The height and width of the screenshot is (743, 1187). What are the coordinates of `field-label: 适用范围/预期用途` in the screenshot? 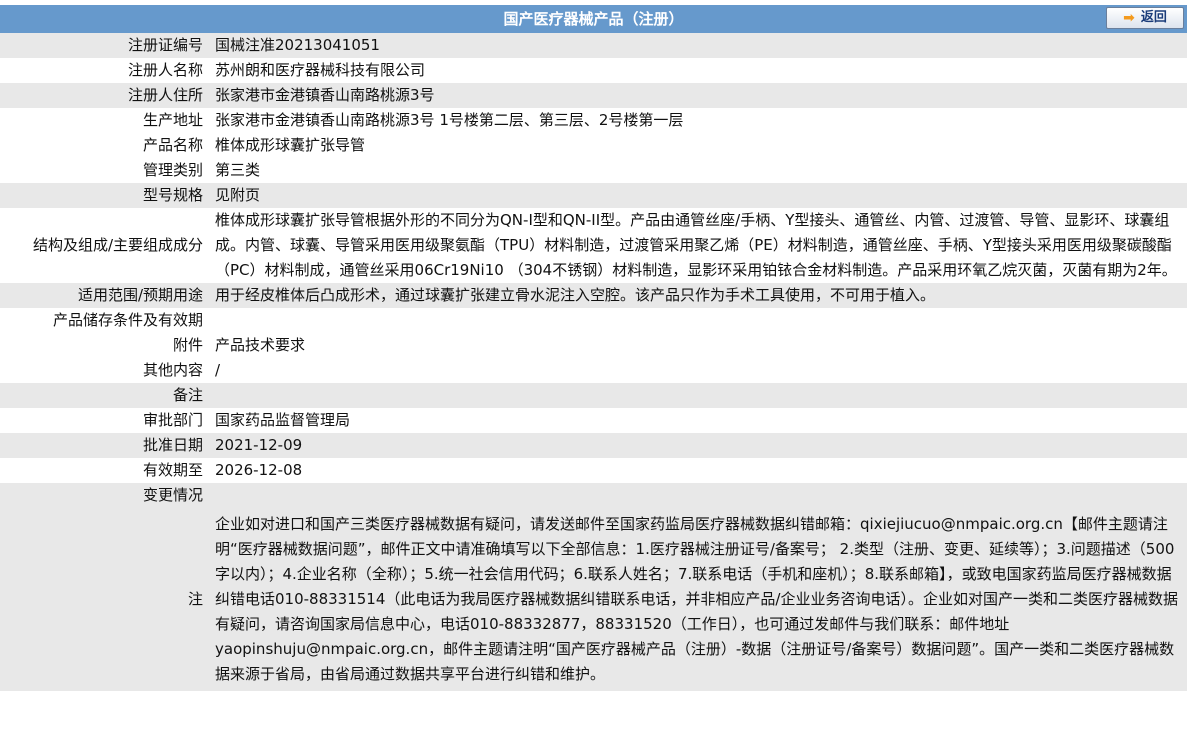 It's located at (104, 295).